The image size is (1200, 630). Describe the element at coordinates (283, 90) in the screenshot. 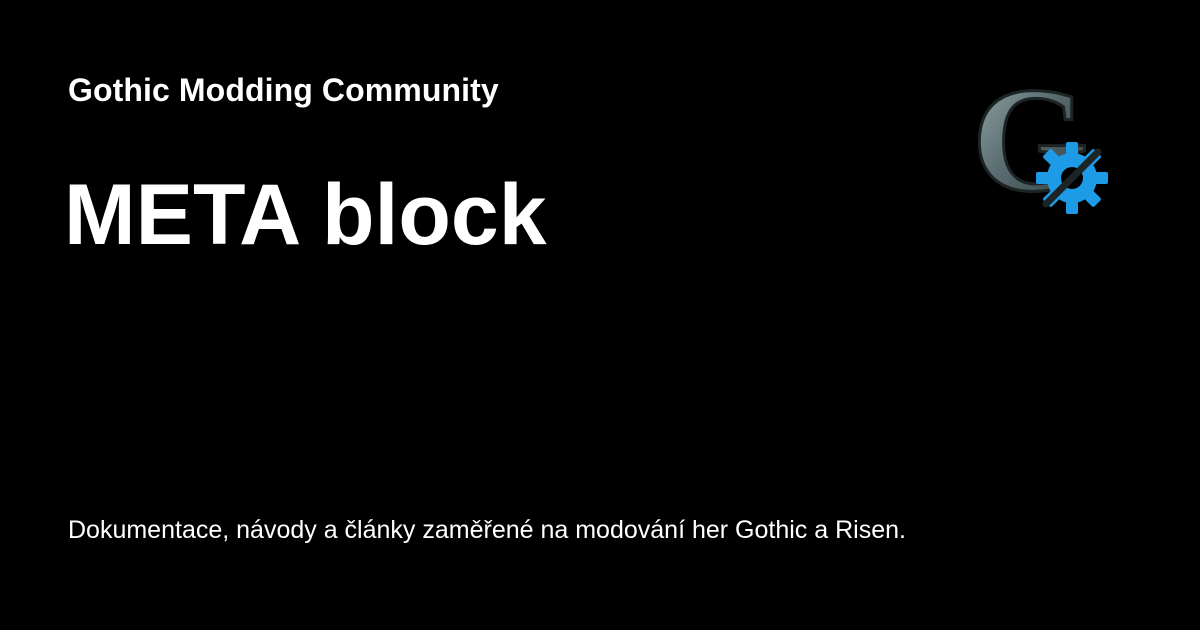

I see `site-name: Gothic Modding Community` at that location.